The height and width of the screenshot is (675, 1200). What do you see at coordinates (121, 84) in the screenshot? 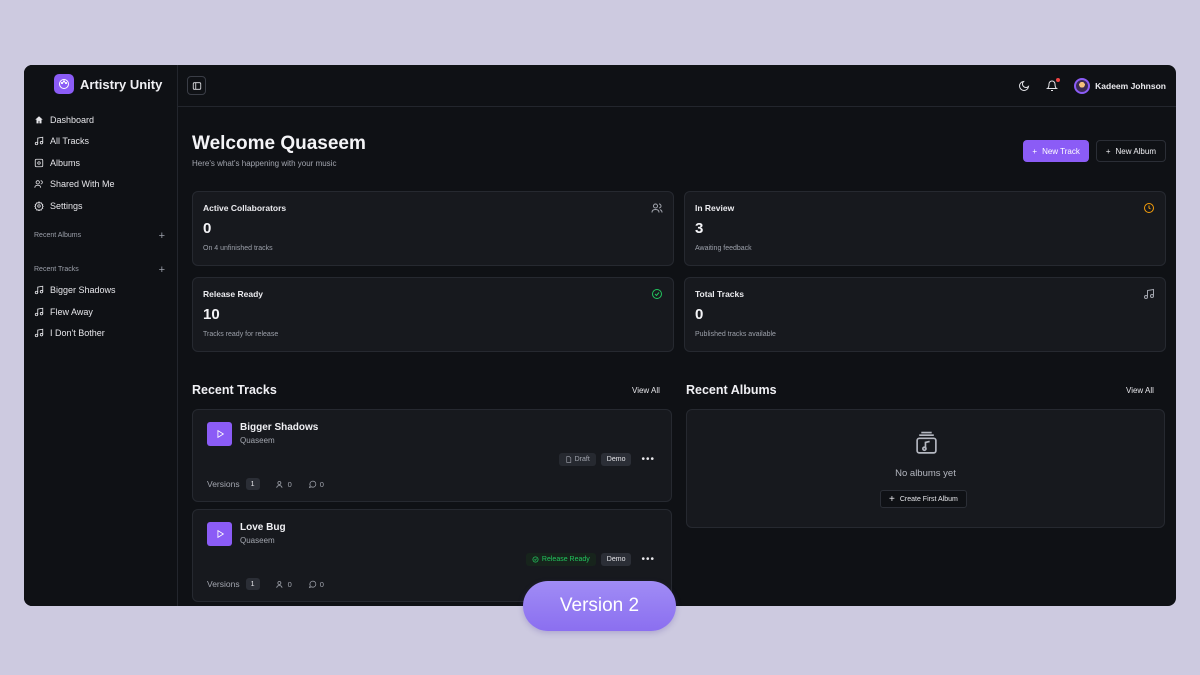
I see `brand-name: Artistry Unity` at bounding box center [121, 84].